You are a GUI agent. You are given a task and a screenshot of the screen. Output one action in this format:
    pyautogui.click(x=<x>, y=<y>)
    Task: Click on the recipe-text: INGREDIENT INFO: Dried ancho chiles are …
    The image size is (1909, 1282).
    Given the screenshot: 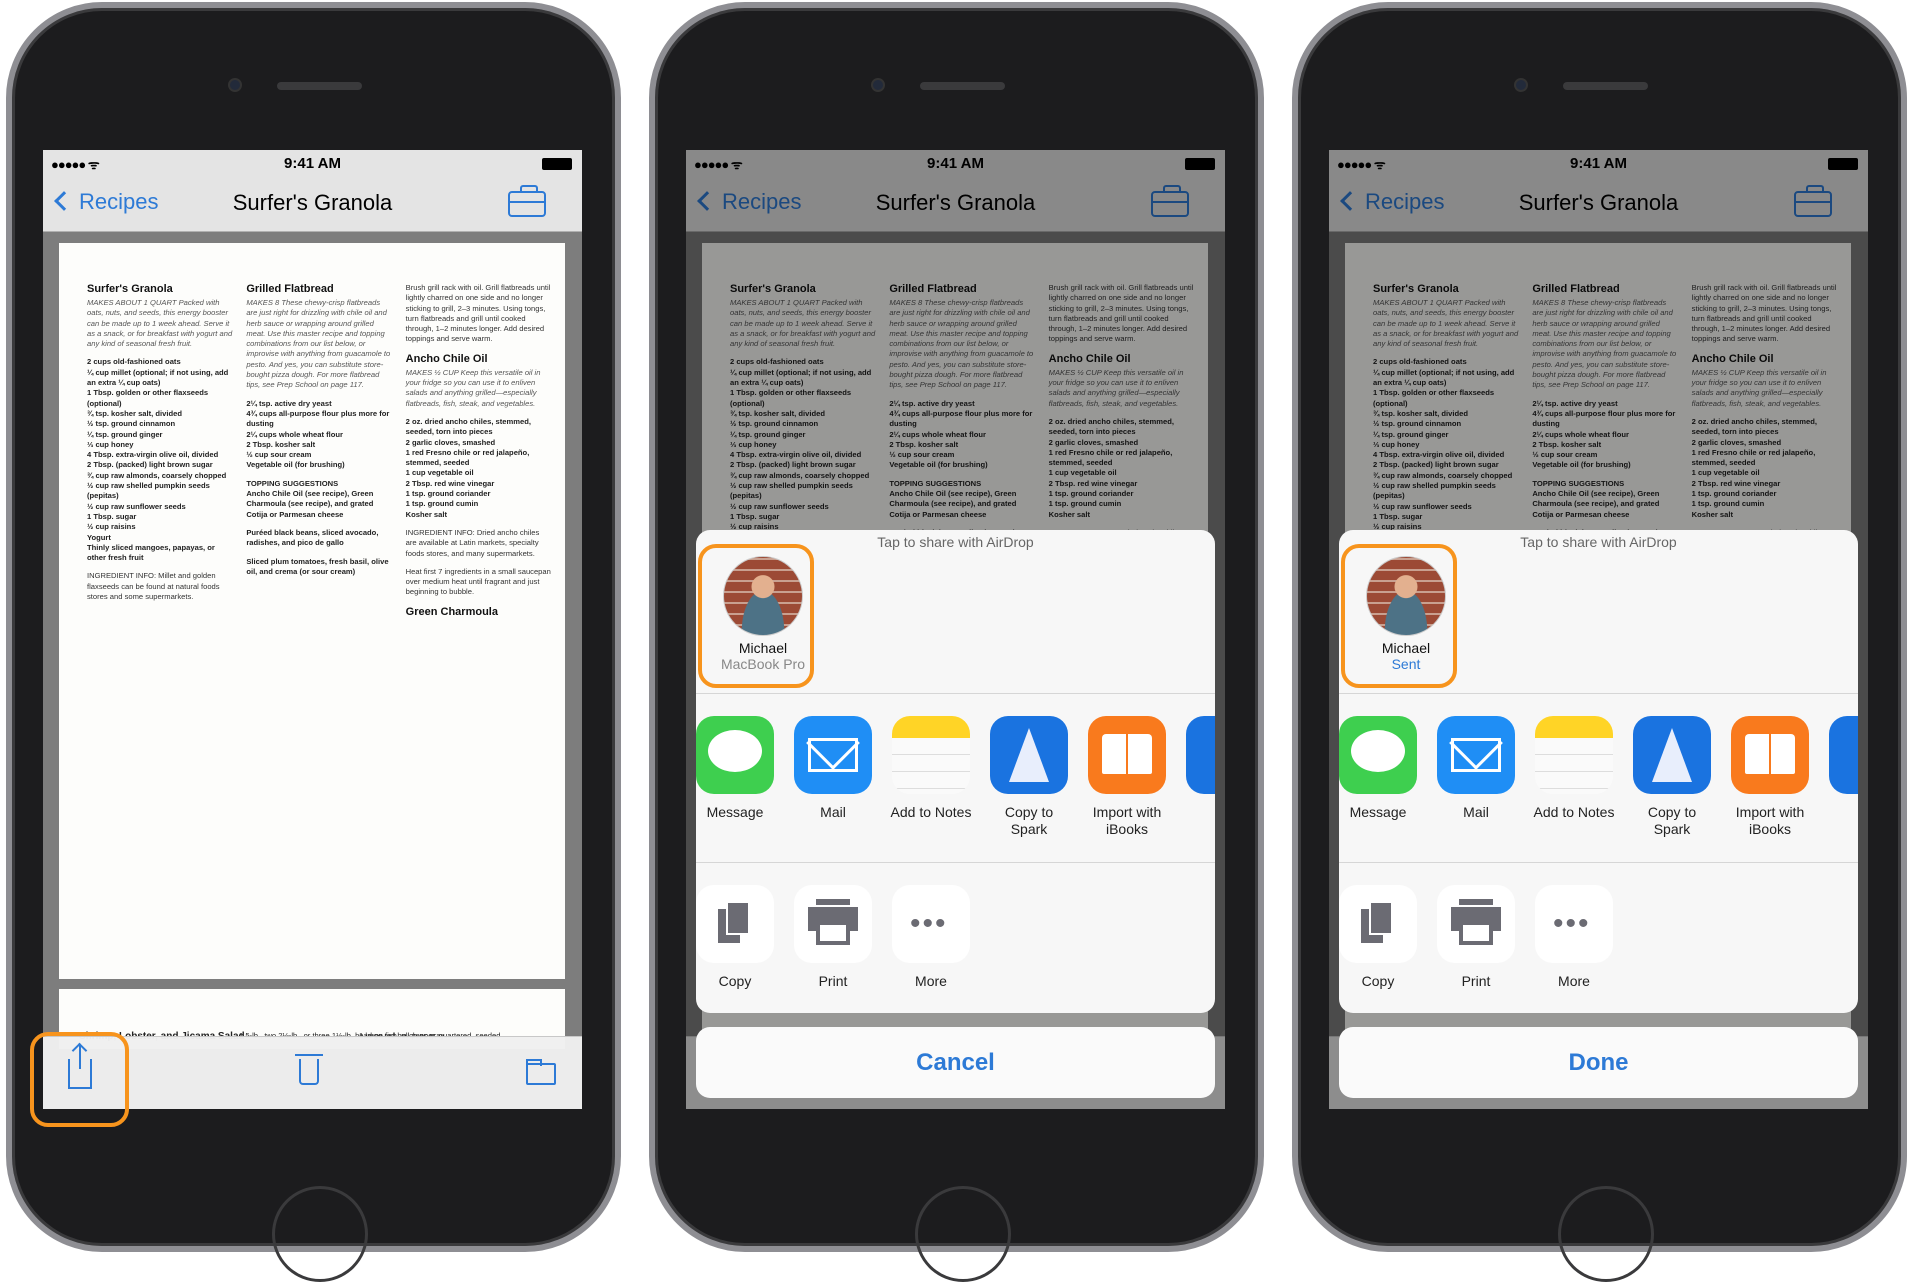 What is the action you would take?
    pyautogui.click(x=472, y=542)
    